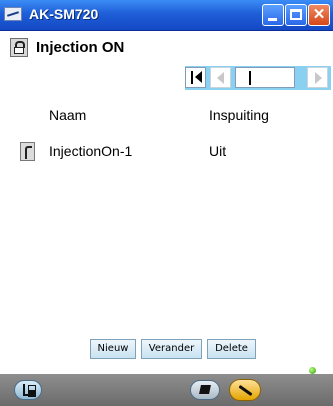  Describe the element at coordinates (265, 77) in the screenshot. I see `record-input` at that location.